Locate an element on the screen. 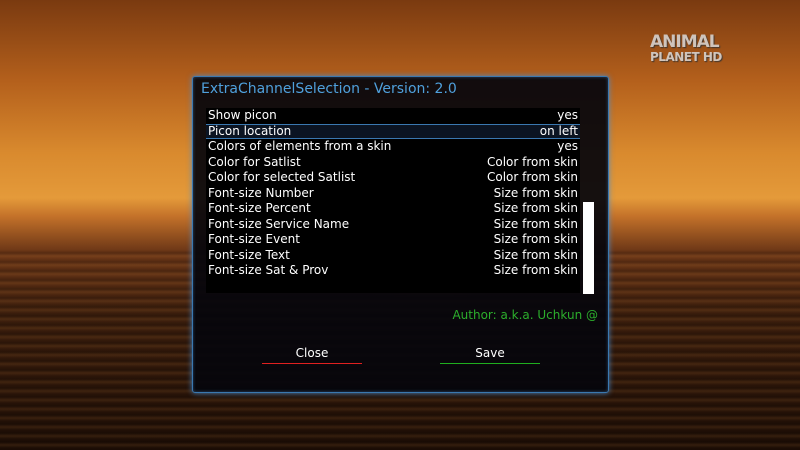  setting-row-color-satlist: Color for Satlist Color from skin is located at coordinates (393, 163).